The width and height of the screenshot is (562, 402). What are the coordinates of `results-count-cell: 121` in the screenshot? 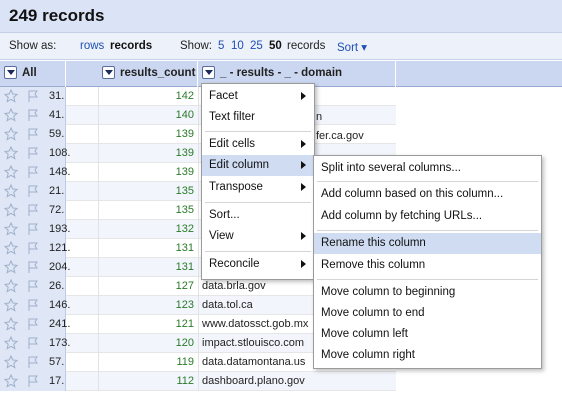 It's located at (185, 324).